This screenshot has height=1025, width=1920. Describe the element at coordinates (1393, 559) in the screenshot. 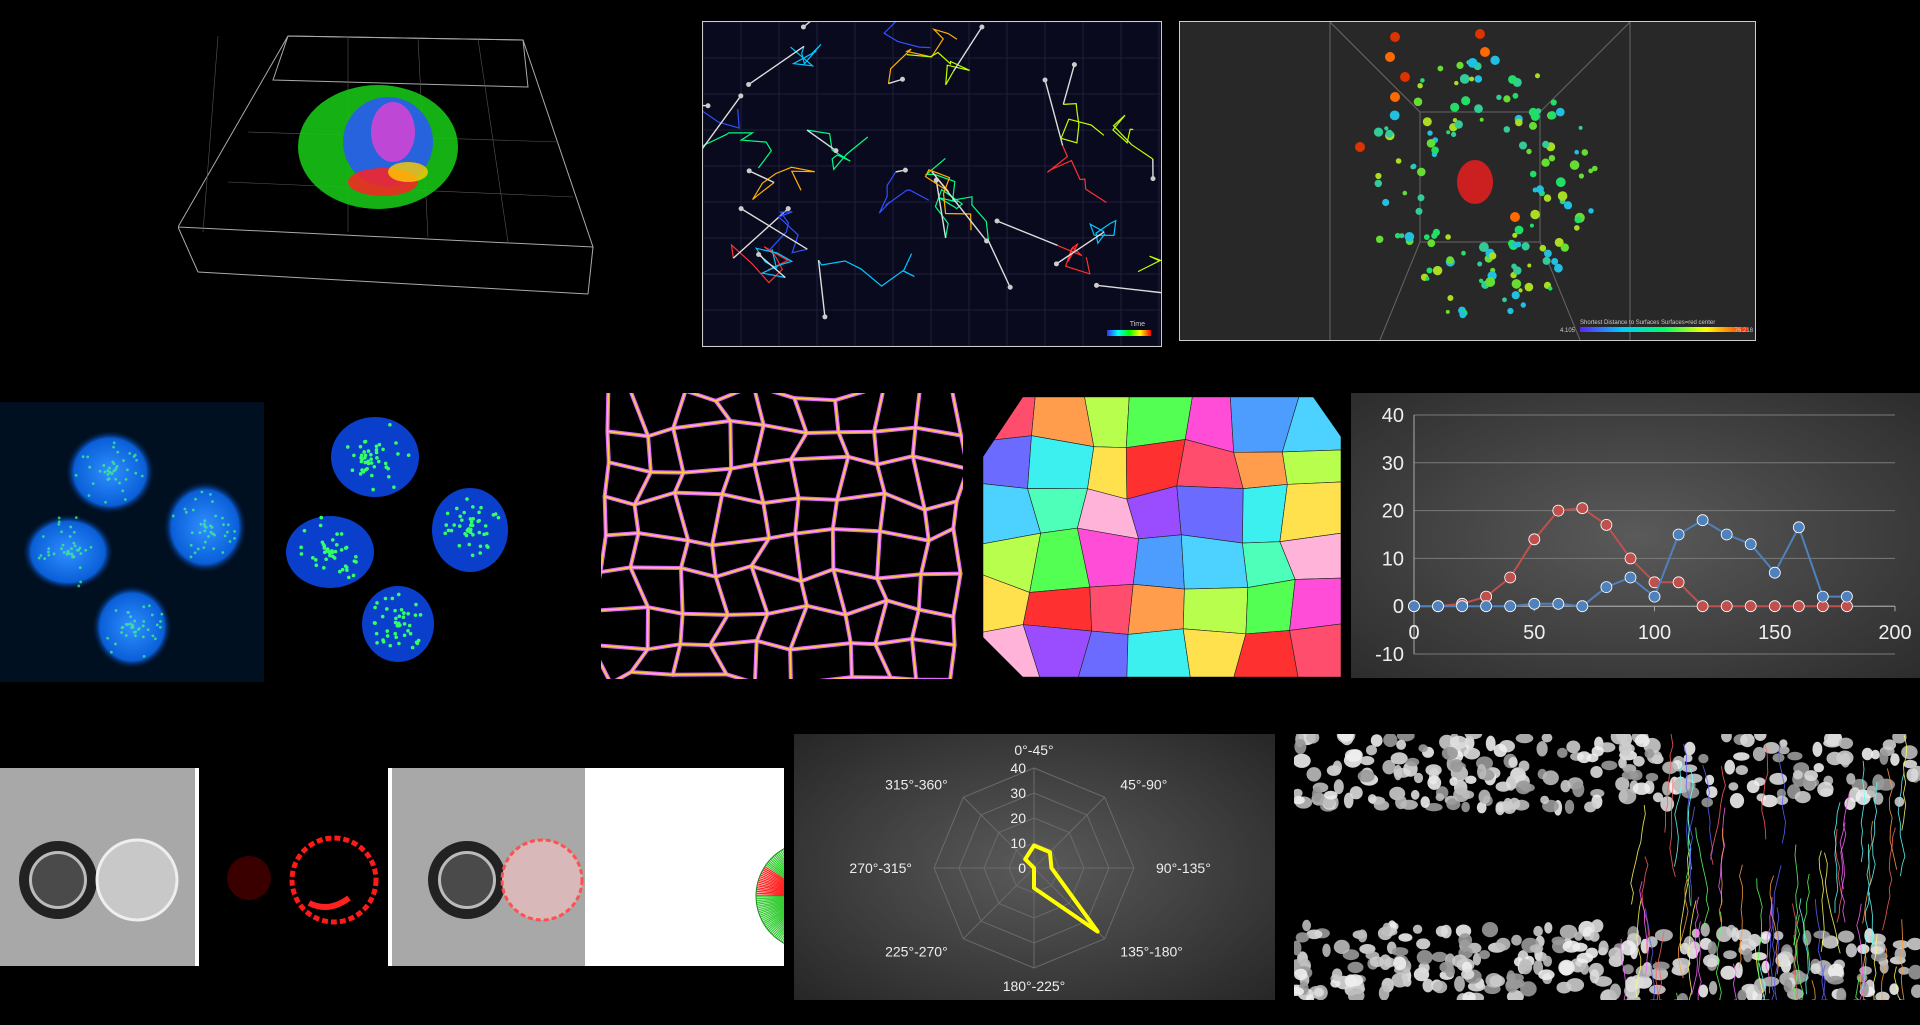

I see `y-tick-label: 10` at that location.